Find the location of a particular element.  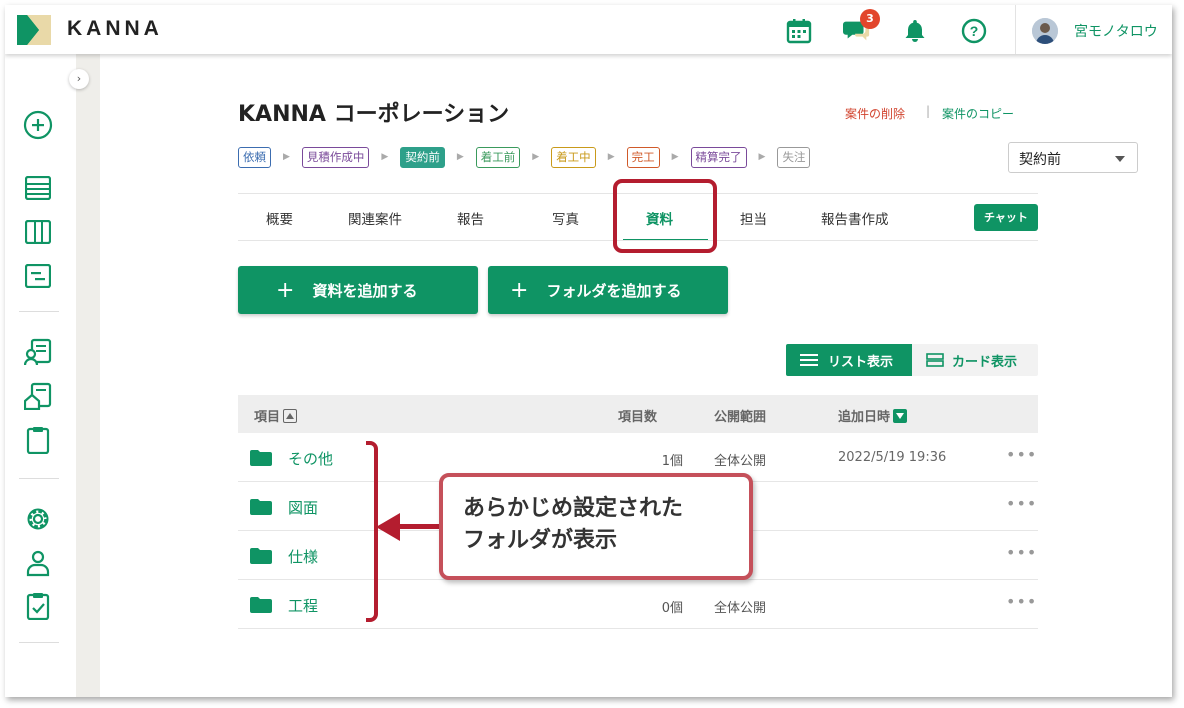

header-divider is located at coordinates (1015, 29).